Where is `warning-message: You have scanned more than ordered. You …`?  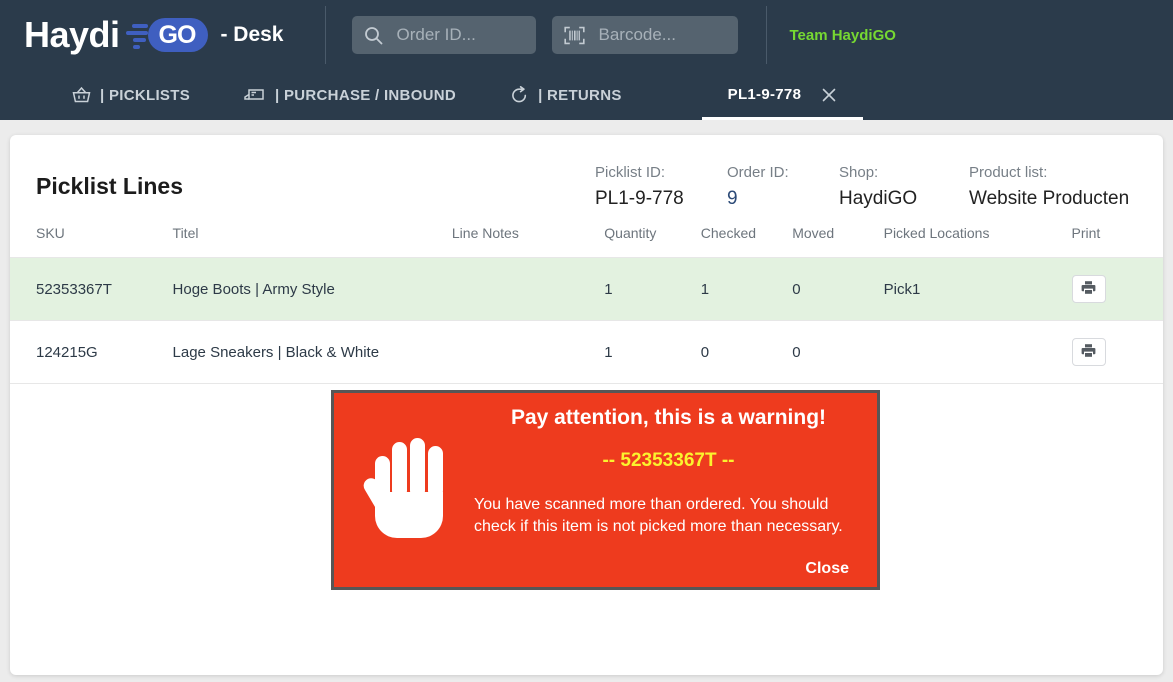
warning-message: You have scanned more than ordered. You … is located at coordinates (658, 515).